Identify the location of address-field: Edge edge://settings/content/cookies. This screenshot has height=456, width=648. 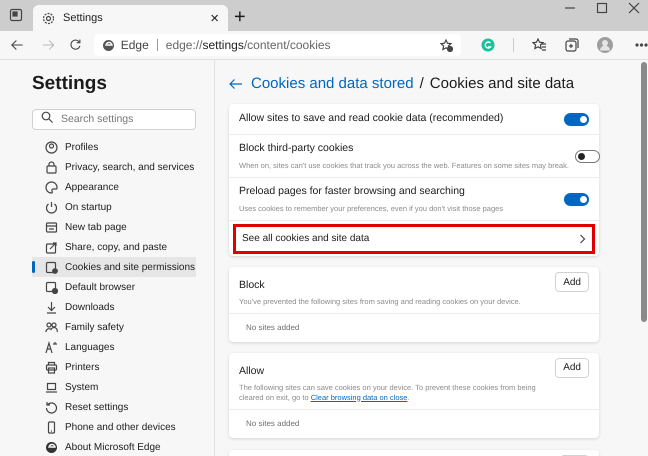
(277, 45).